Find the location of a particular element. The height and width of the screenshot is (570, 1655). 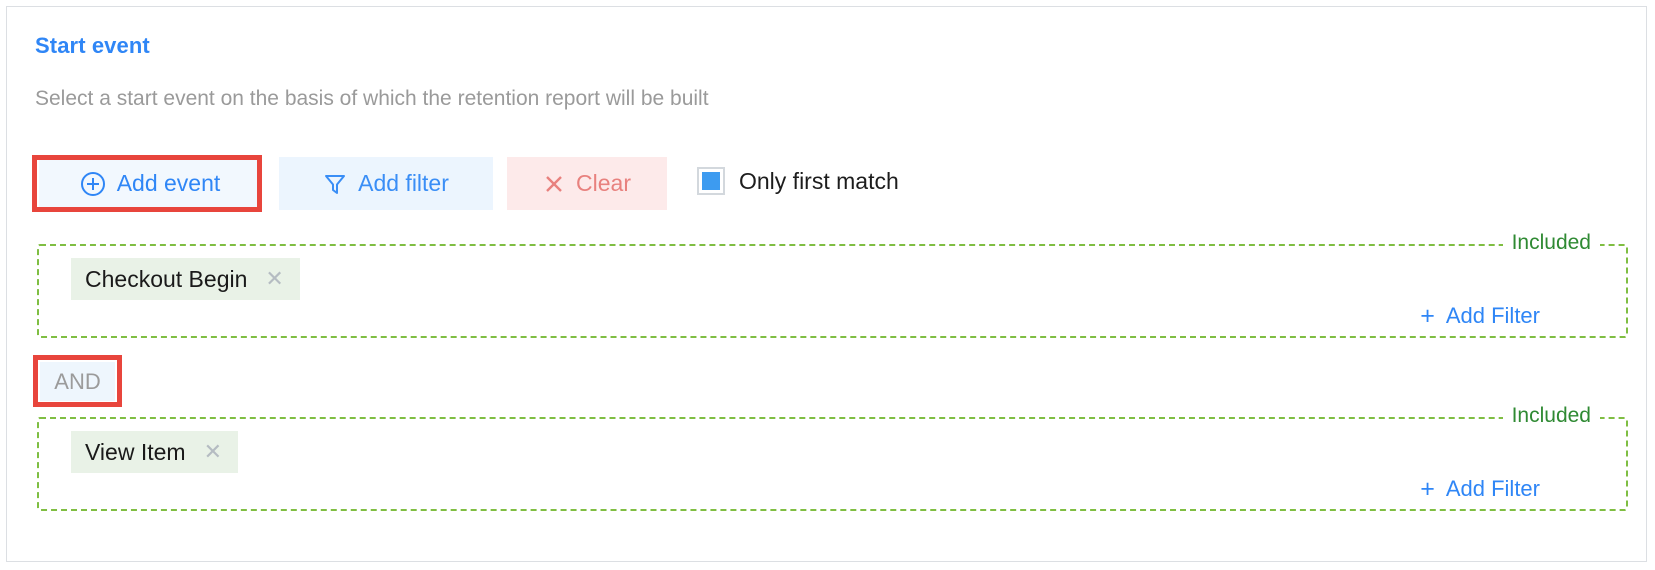

only-first-match-checkbox is located at coordinates (711, 181).